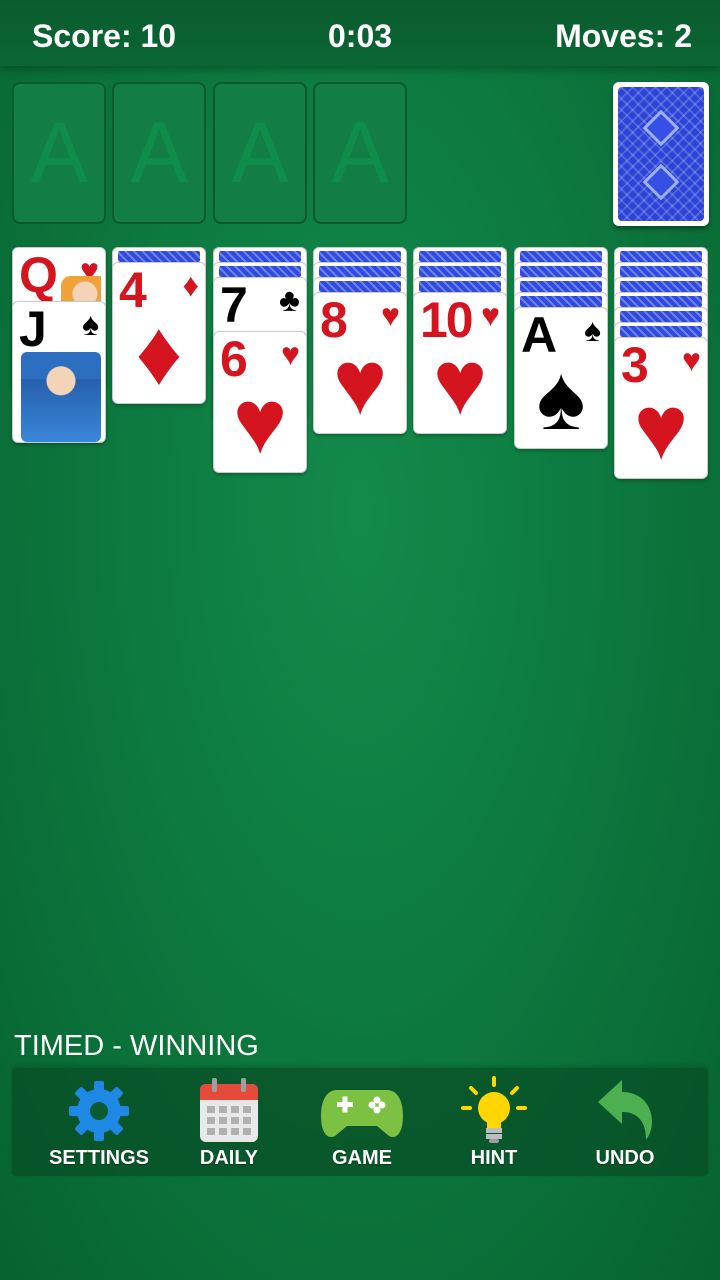 The width and height of the screenshot is (720, 1280). I want to click on undo-button: UNDO, so click(625, 1124).